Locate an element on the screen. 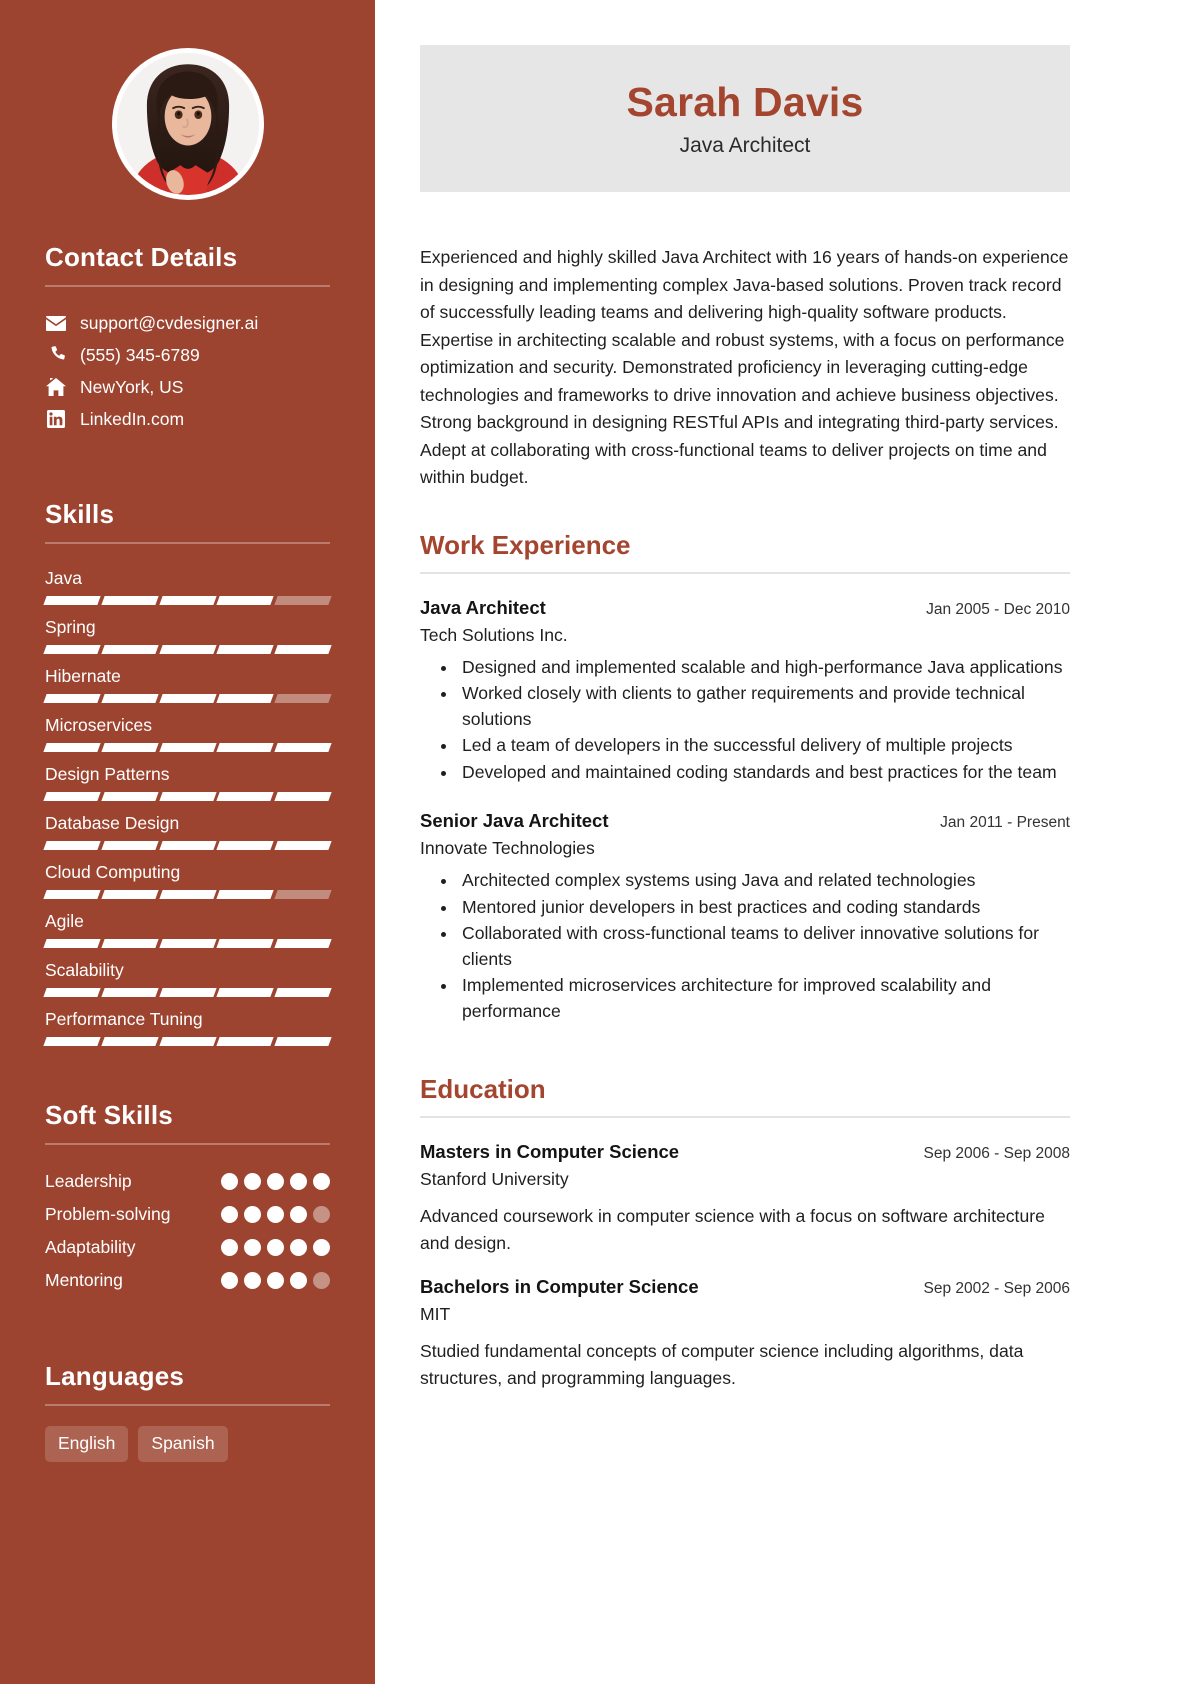  soft-skills-heading: Soft Skills is located at coordinates (109, 1115).